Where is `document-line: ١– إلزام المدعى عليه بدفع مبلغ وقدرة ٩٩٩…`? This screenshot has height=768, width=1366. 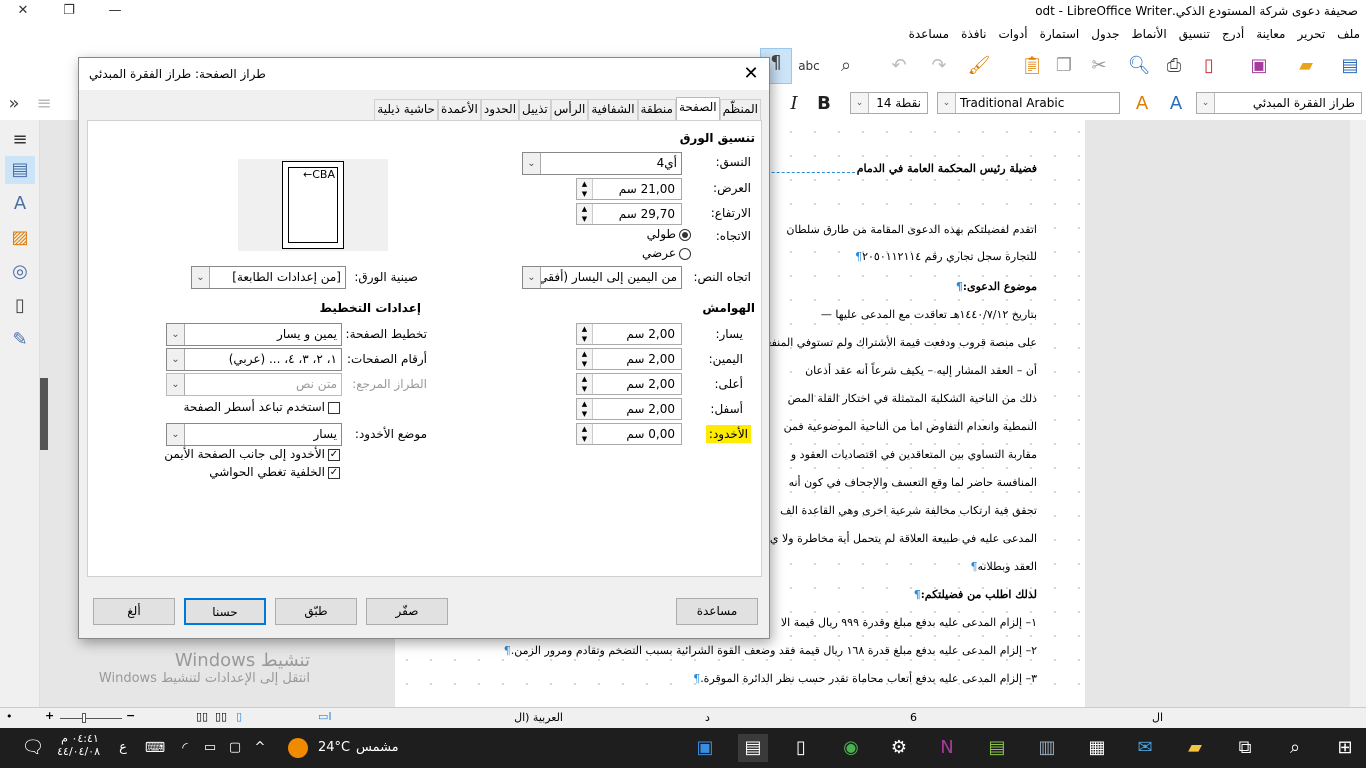 document-line: ١– إلزام المدعى عليه بدفع مبلغ وقدرة ٩٩٩… is located at coordinates (909, 622).